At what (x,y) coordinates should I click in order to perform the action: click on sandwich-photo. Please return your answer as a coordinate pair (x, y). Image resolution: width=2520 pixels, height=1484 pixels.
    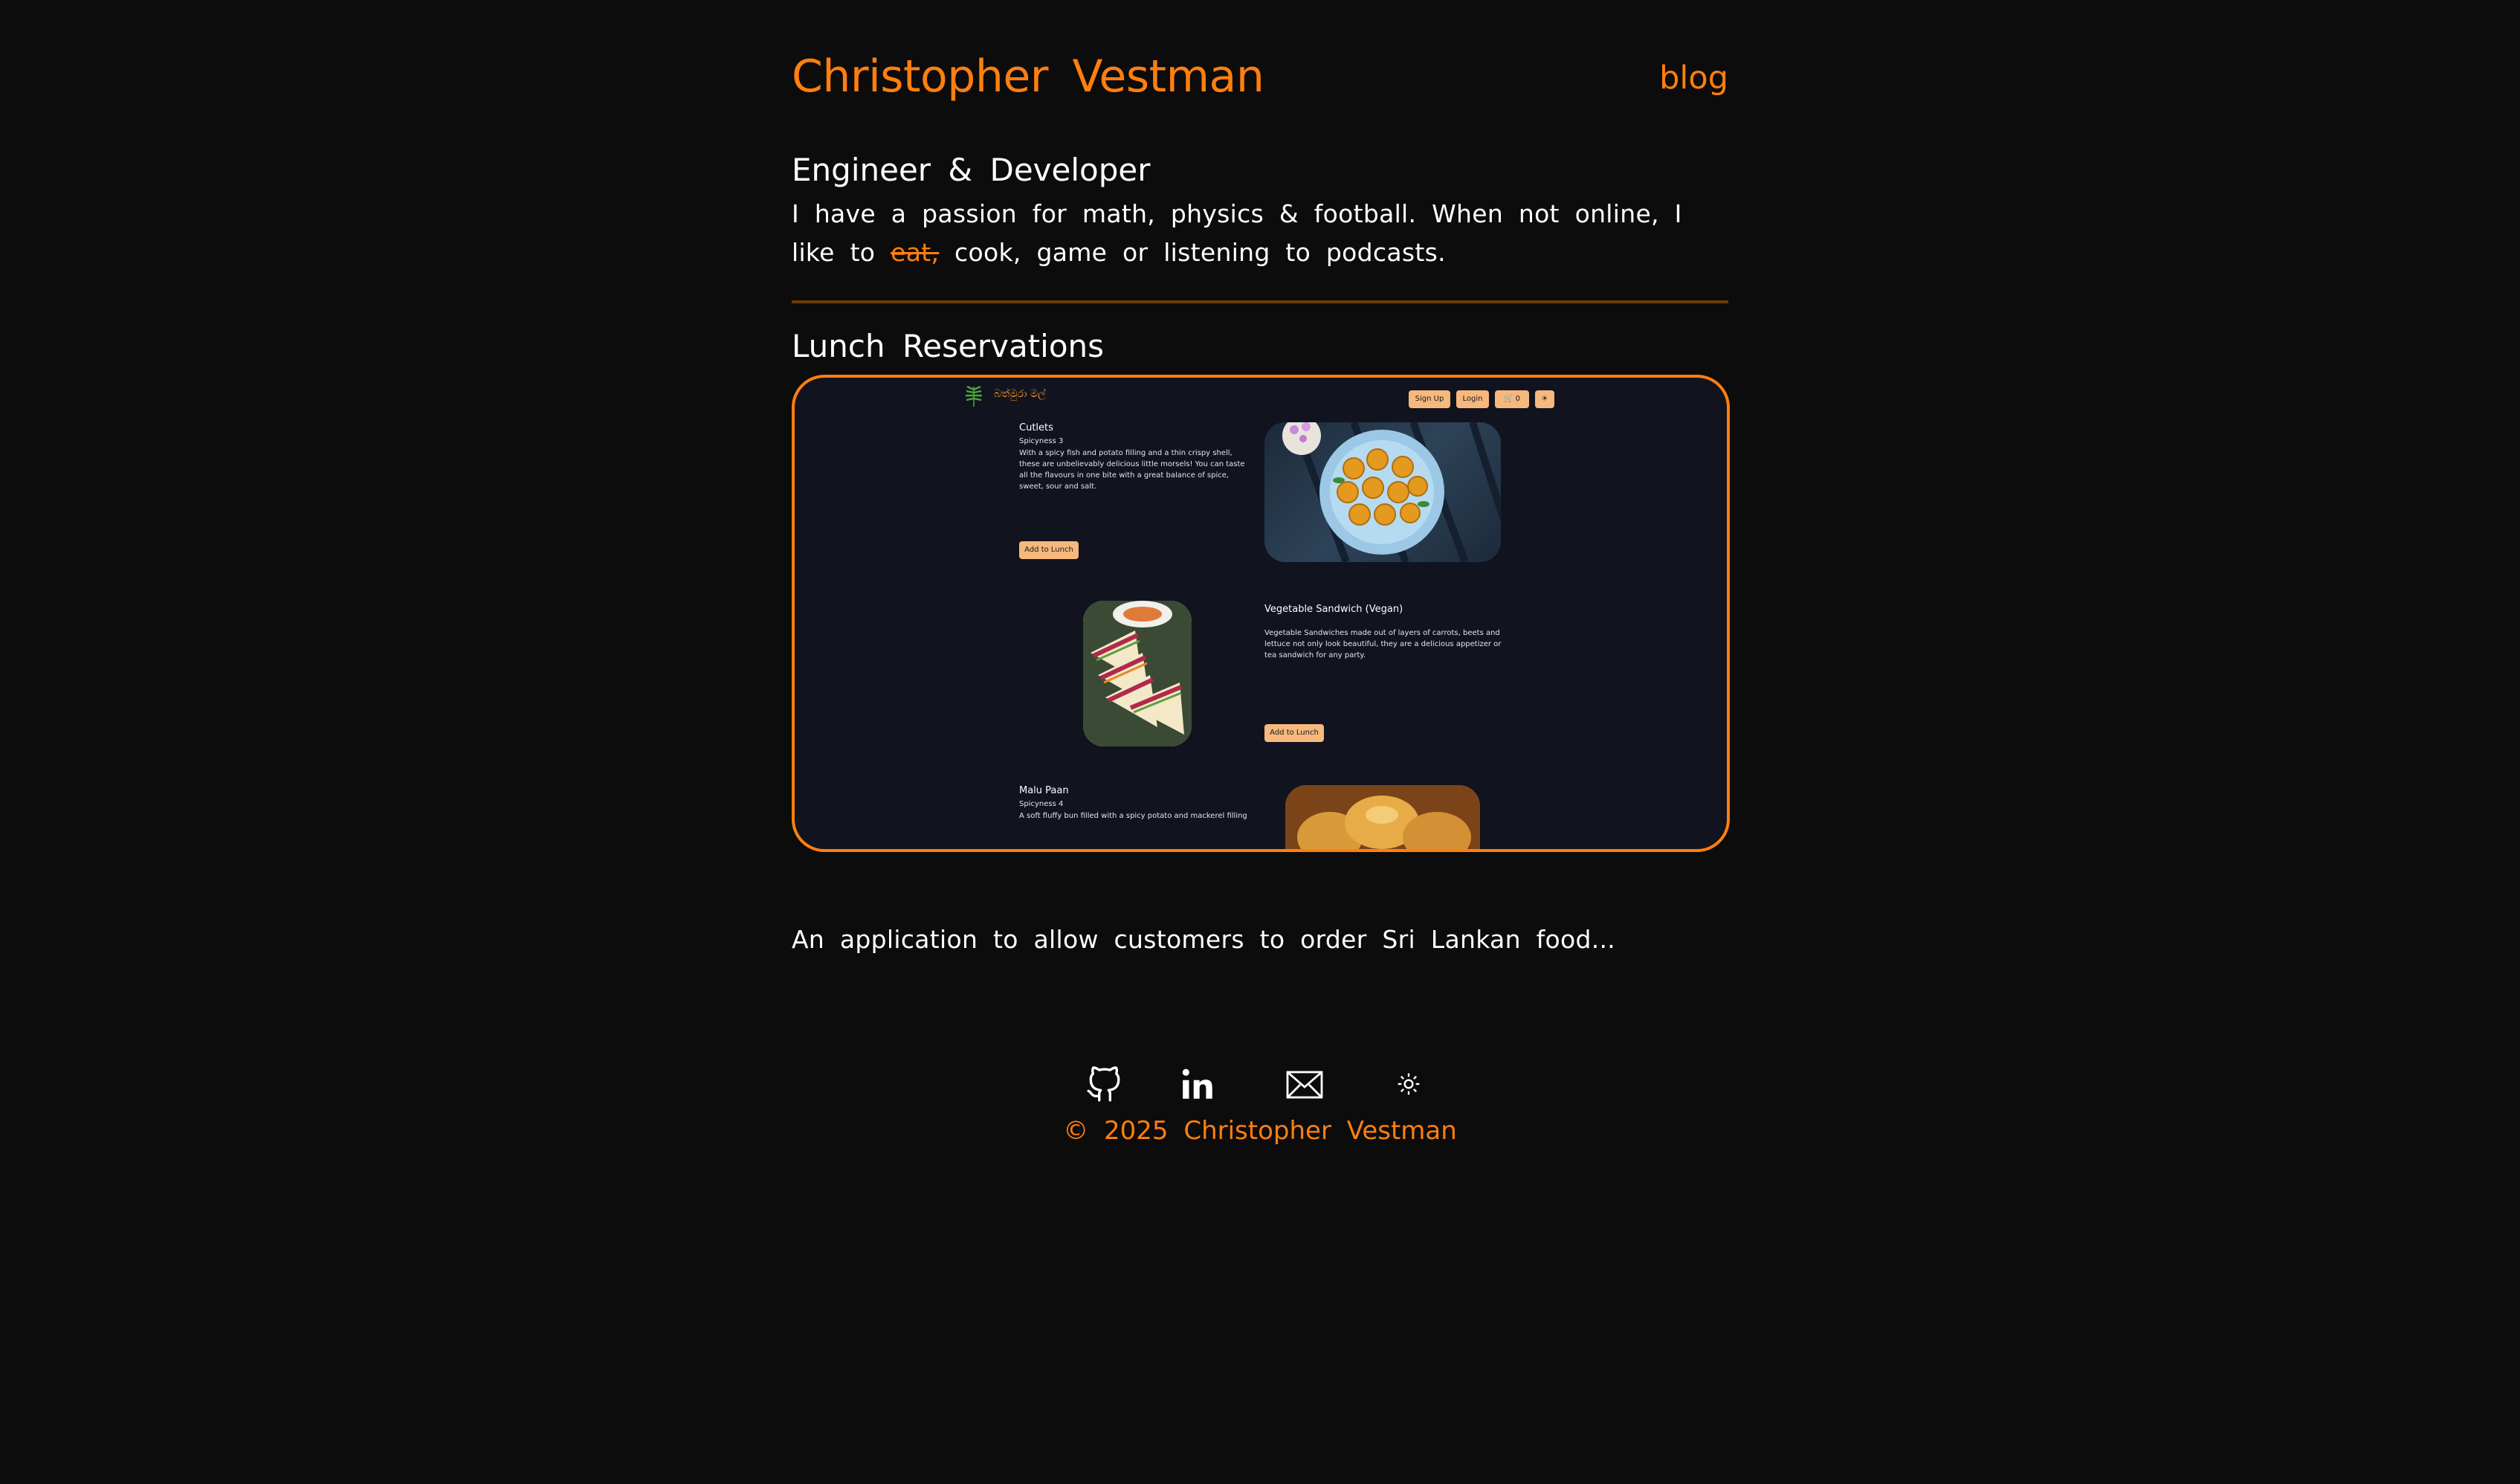
    Looking at the image, I should click on (1138, 673).